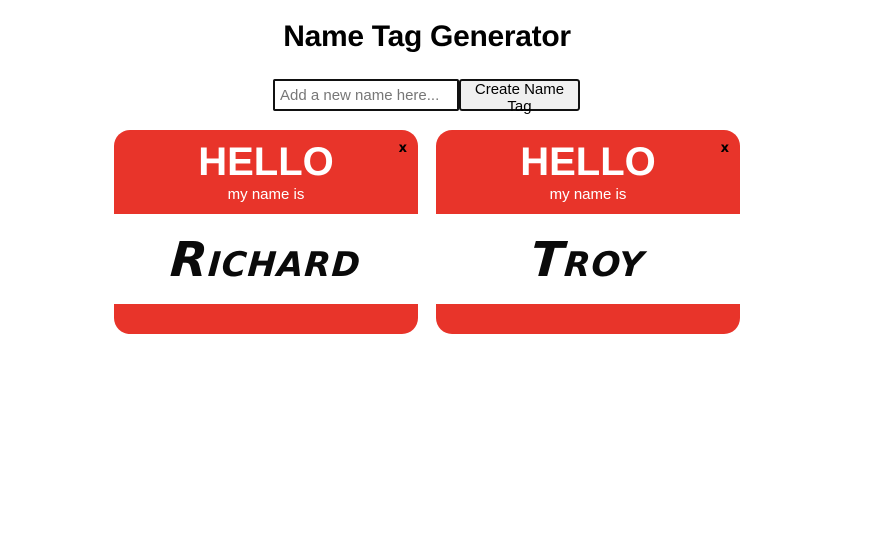 The width and height of the screenshot is (871, 553). I want to click on tag-name-area: Richard, so click(266, 259).